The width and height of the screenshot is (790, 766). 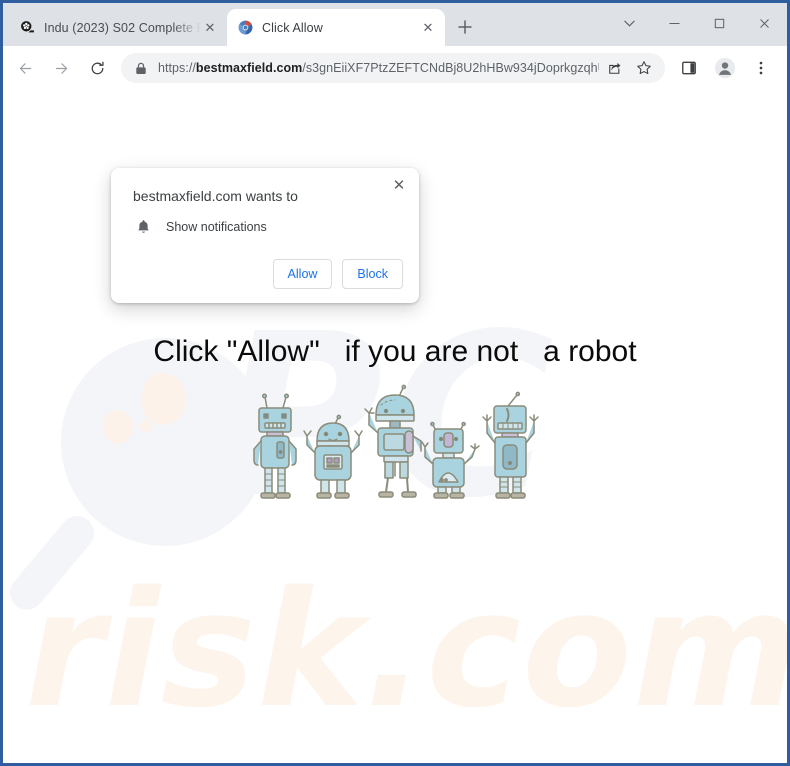 I want to click on permission-label: Show notifications, so click(x=216, y=227).